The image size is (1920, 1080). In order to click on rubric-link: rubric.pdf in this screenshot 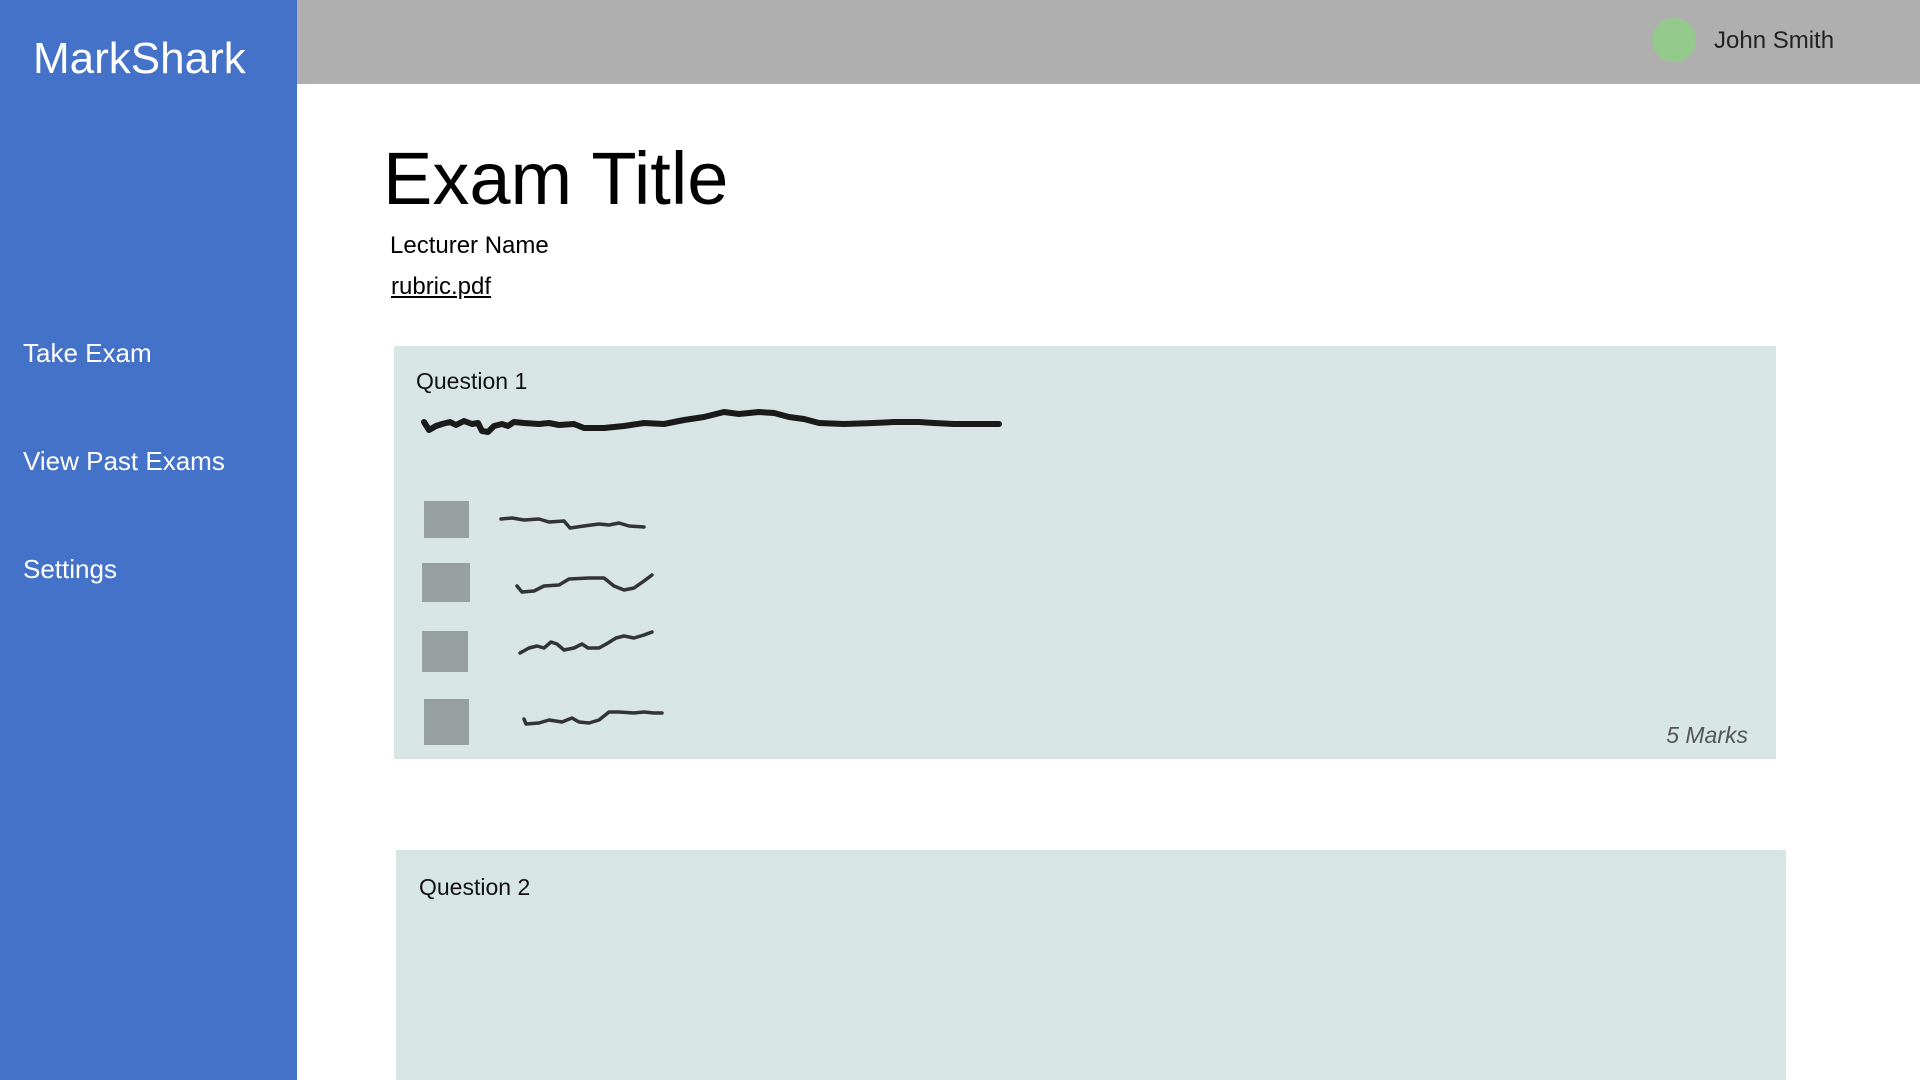, I will do `click(441, 287)`.